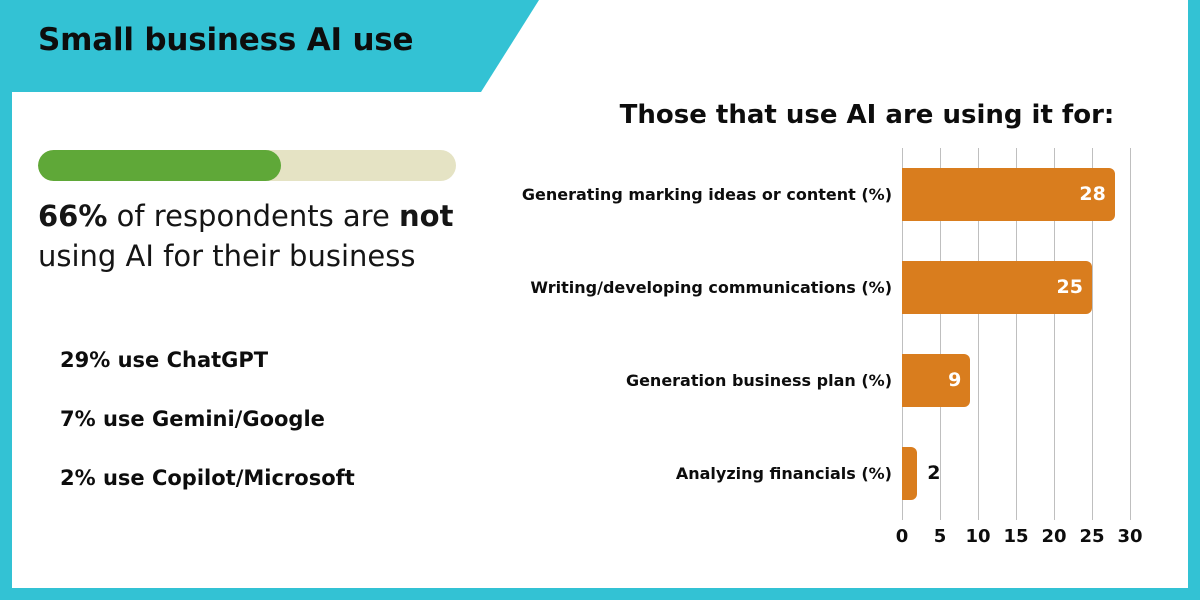 Image resolution: width=1200 pixels, height=600 pixels. I want to click on headline-tail: using AI for their business, so click(227, 256).